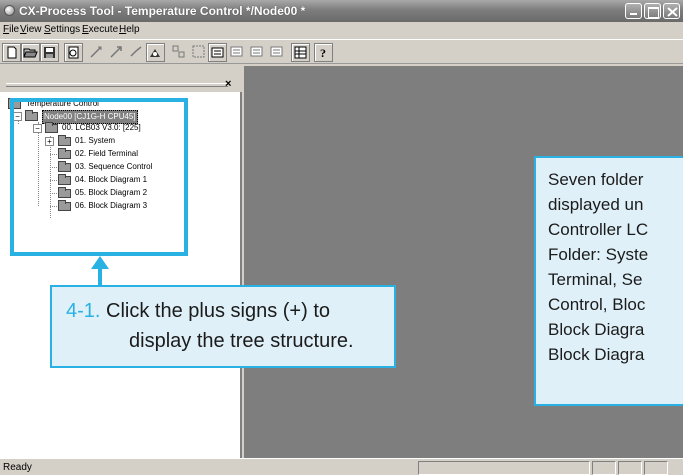  Describe the element at coordinates (596, 179) in the screenshot. I see `callout-text: Seven folder` at that location.